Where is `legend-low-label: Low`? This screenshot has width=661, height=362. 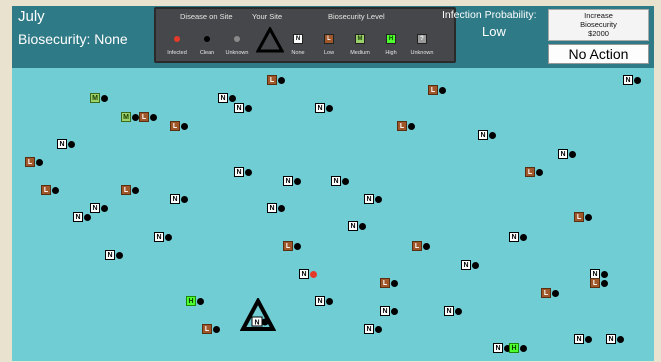 legend-low-label: Low is located at coordinates (329, 53).